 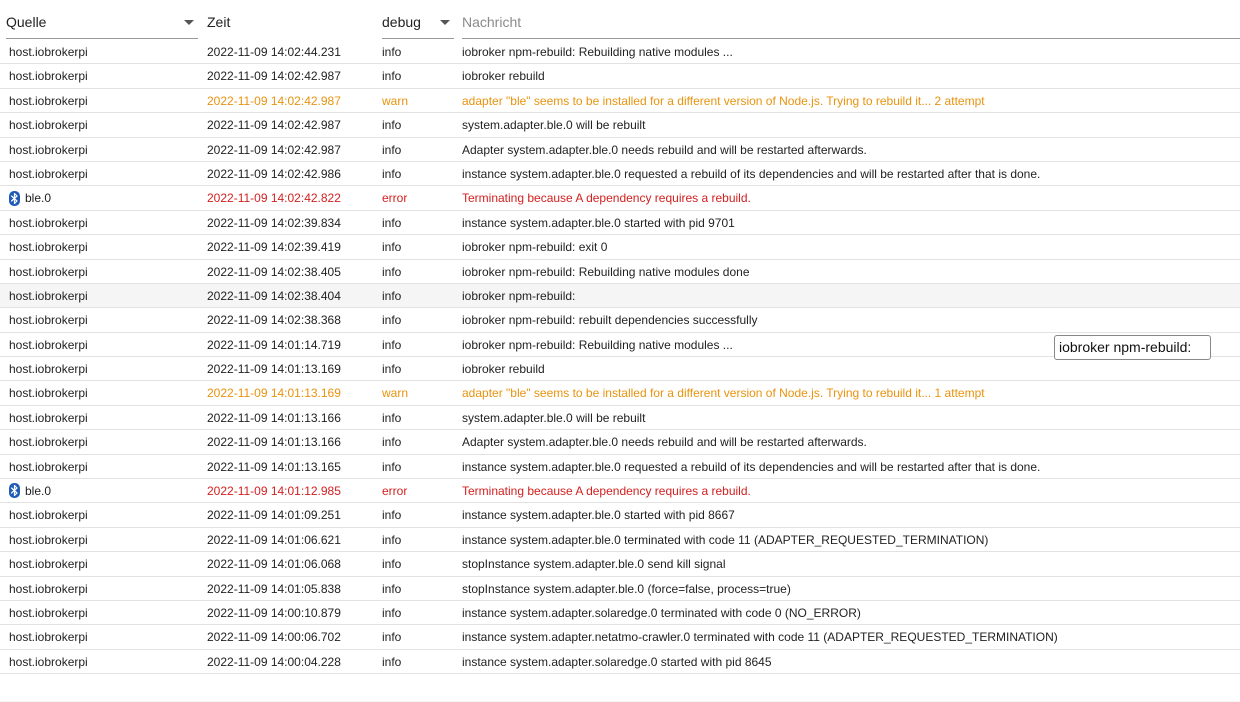 What do you see at coordinates (101, 198) in the screenshot?
I see `source-cell: ble.0` at bounding box center [101, 198].